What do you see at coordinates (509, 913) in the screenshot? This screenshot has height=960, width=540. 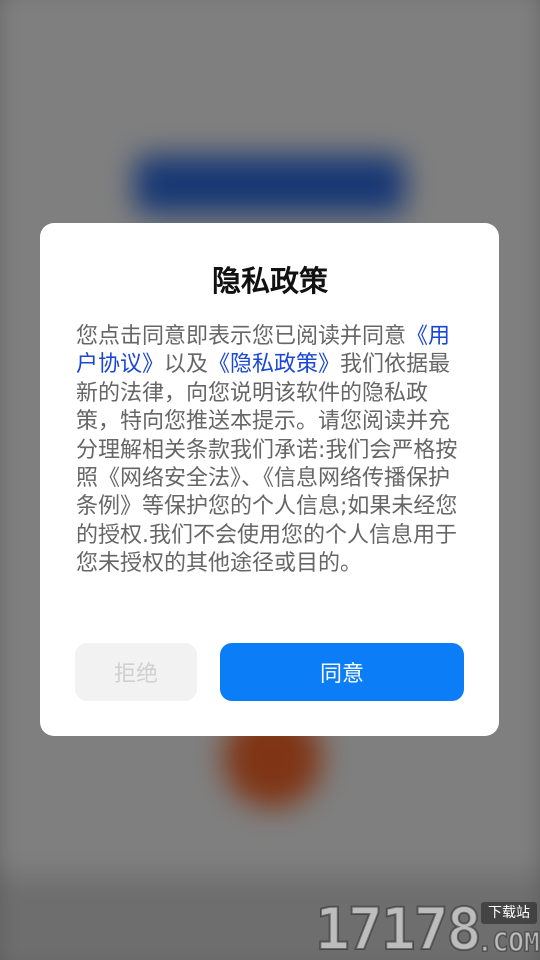 I see `watermark-tag: 下载站` at bounding box center [509, 913].